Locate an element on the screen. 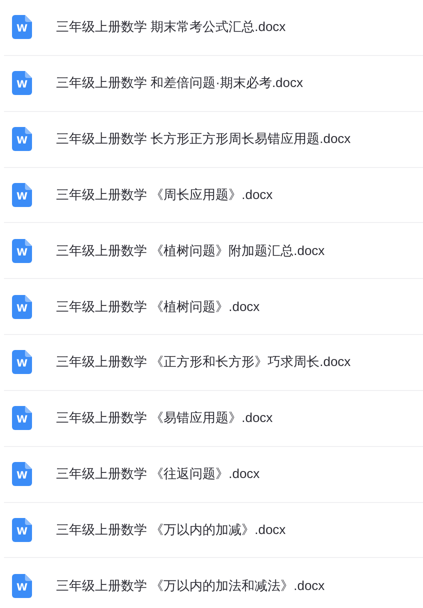 The image size is (423, 608). file-name: 三年级上册数学 《植树问题》附加题汇总.docx is located at coordinates (190, 251).